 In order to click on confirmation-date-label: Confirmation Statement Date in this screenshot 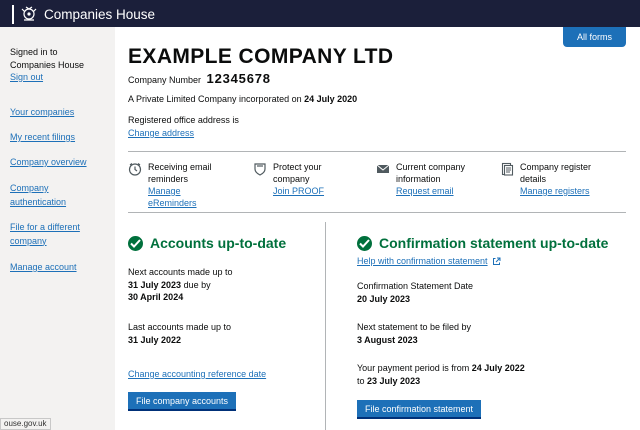, I will do `click(415, 286)`.